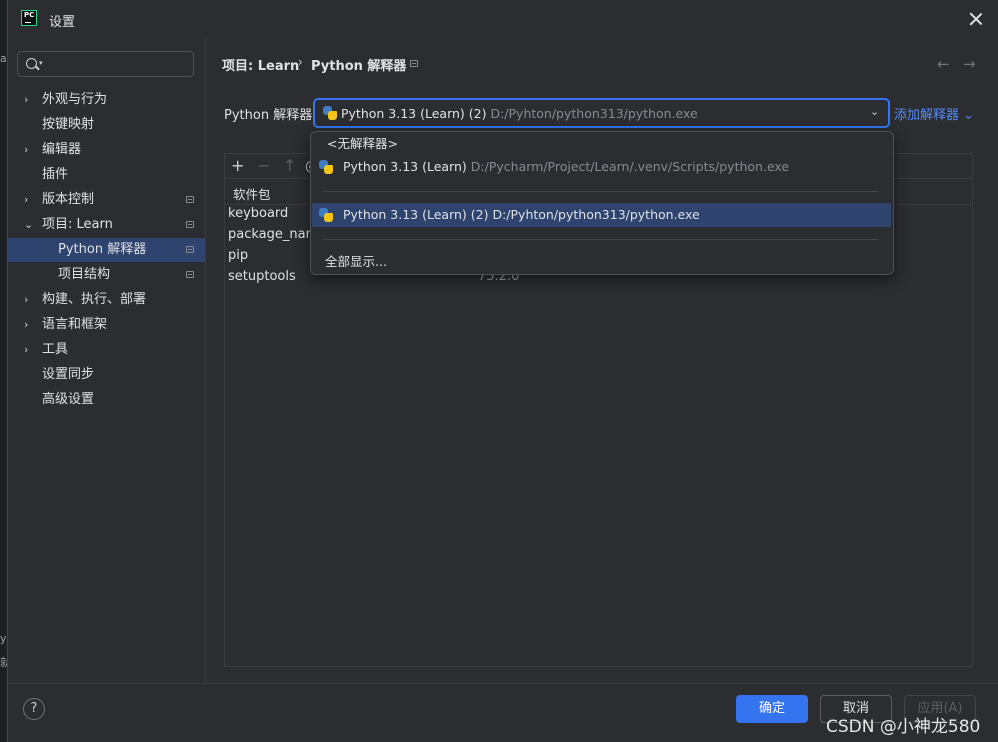 The width and height of the screenshot is (998, 742). Describe the element at coordinates (416, 214) in the screenshot. I see `option-name: Python 3.13 (Learn) (2)` at that location.